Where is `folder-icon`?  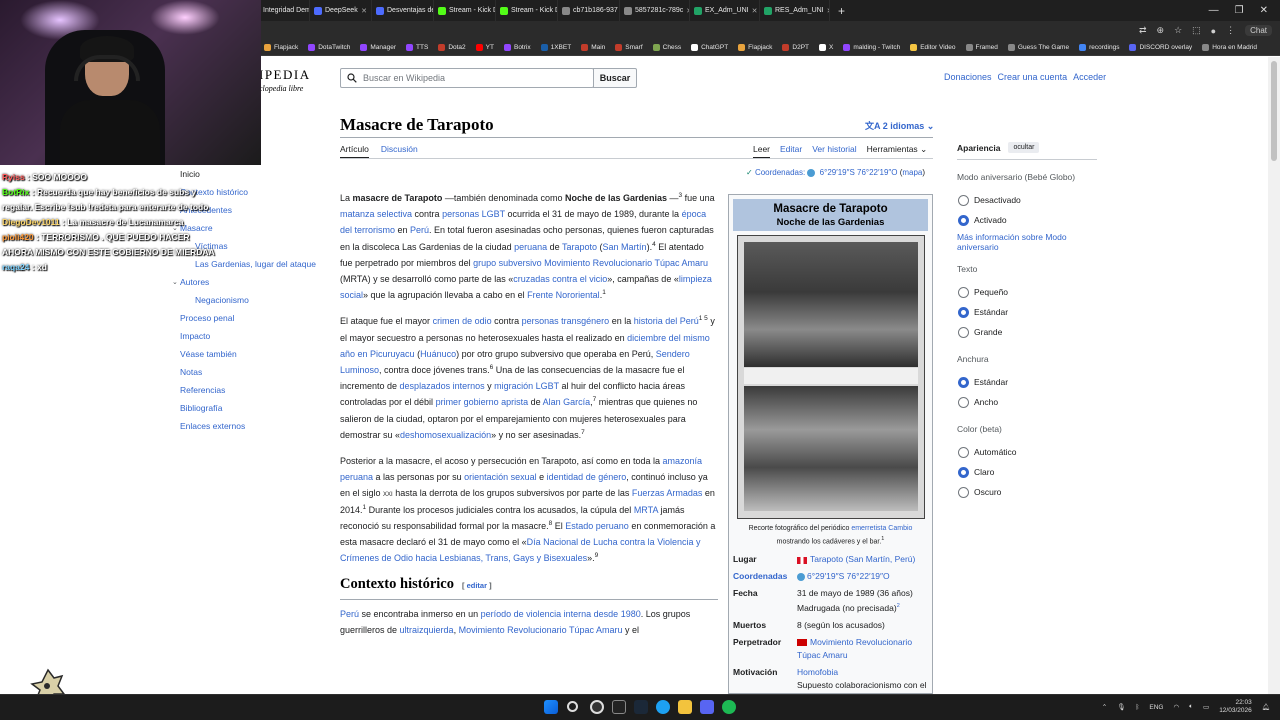
folder-icon is located at coordinates (685, 707).